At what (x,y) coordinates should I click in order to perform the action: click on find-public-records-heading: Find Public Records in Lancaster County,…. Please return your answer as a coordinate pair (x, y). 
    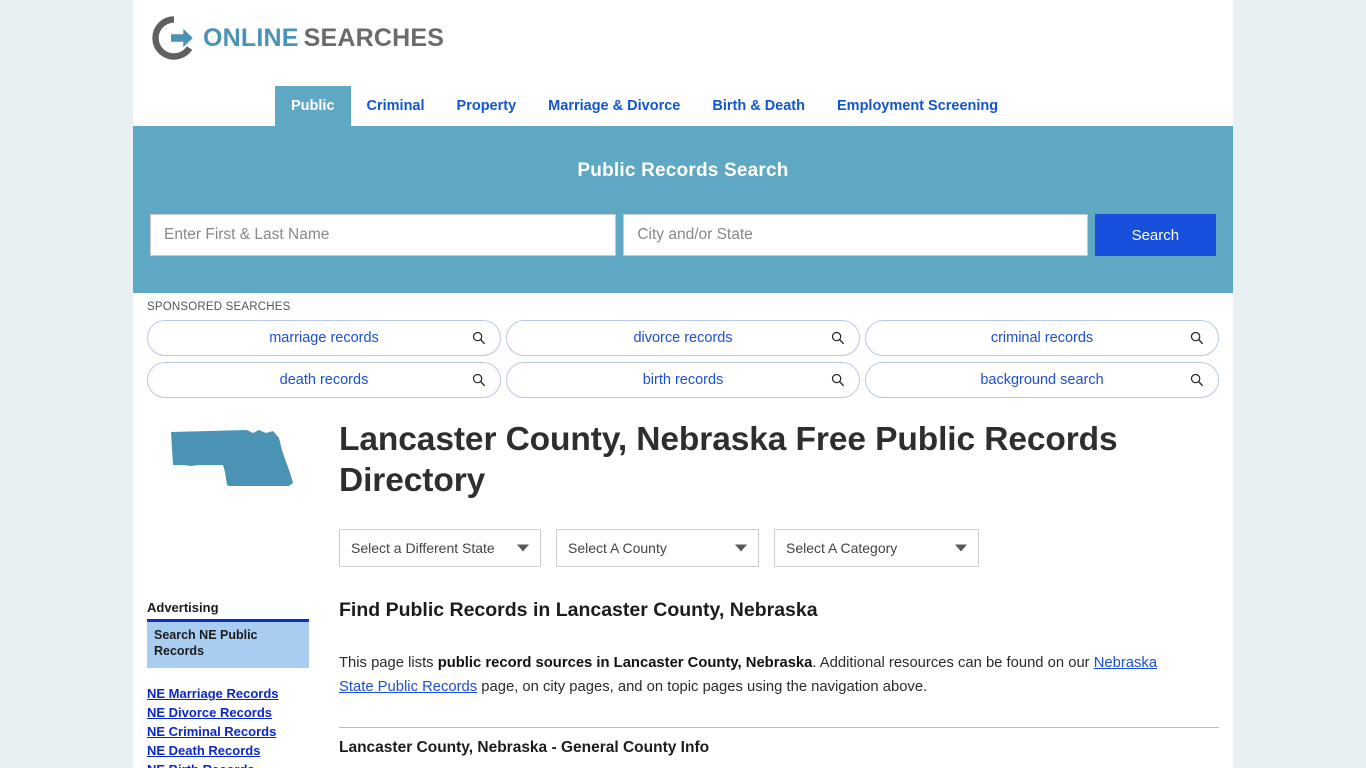
    Looking at the image, I should click on (578, 609).